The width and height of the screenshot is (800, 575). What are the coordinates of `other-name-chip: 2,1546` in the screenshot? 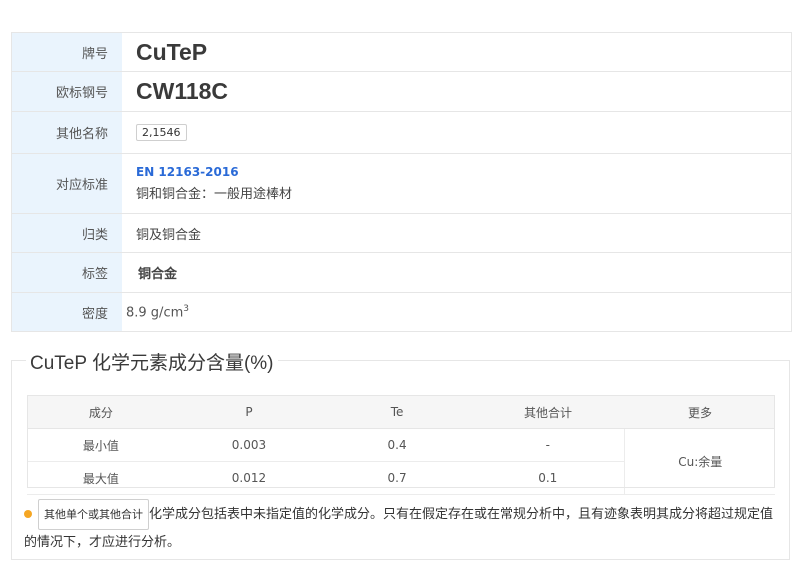 It's located at (161, 132).